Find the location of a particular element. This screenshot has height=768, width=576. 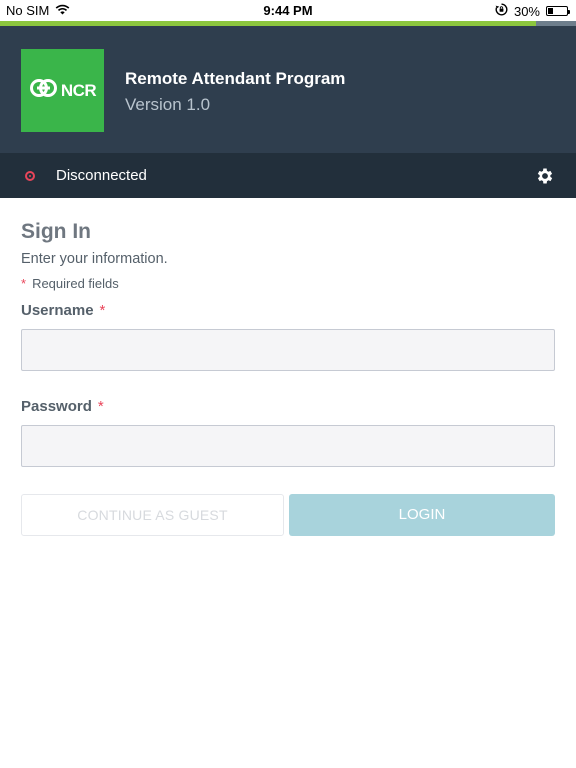

app-title: Remote Attendant Program is located at coordinates (235, 78).